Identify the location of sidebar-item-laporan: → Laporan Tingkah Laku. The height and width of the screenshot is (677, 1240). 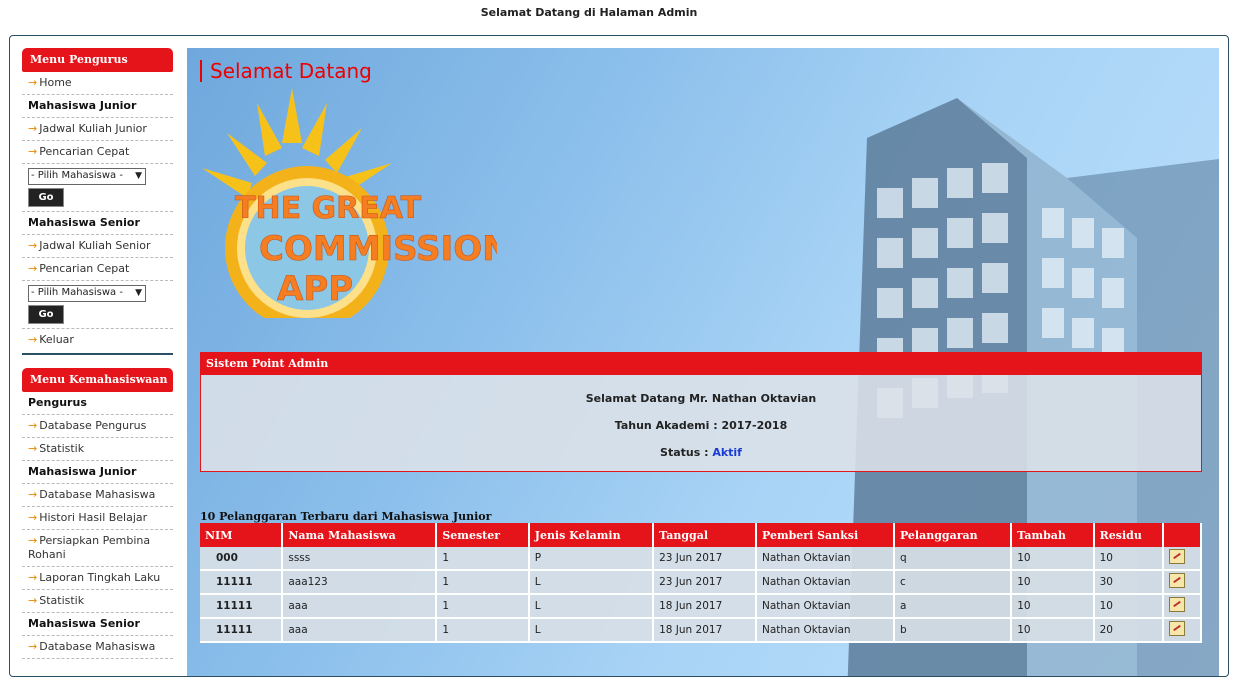
(97, 578).